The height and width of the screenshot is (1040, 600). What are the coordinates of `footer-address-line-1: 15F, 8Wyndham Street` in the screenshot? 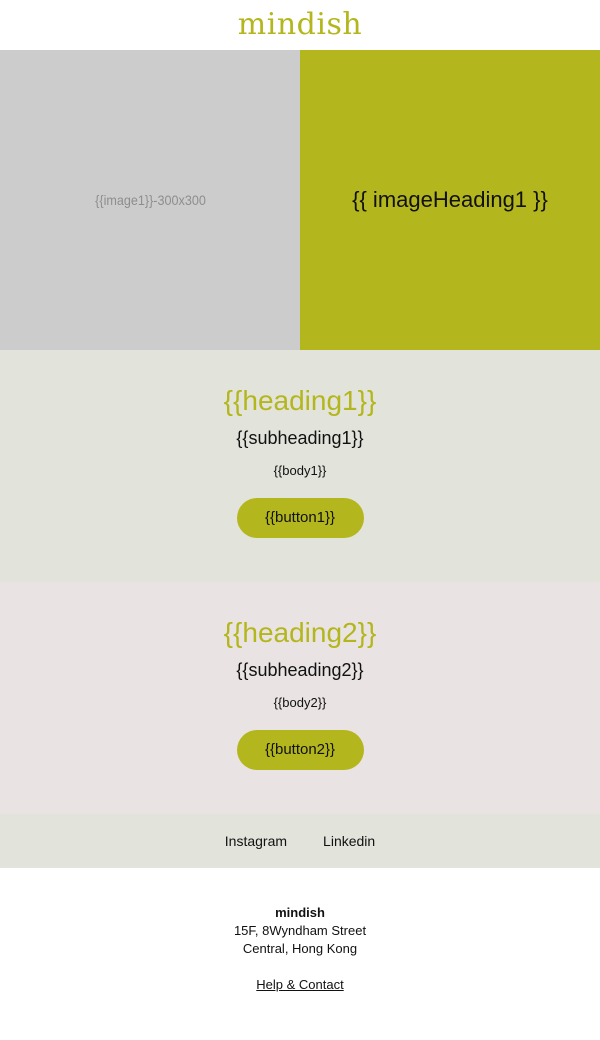 It's located at (300, 930).